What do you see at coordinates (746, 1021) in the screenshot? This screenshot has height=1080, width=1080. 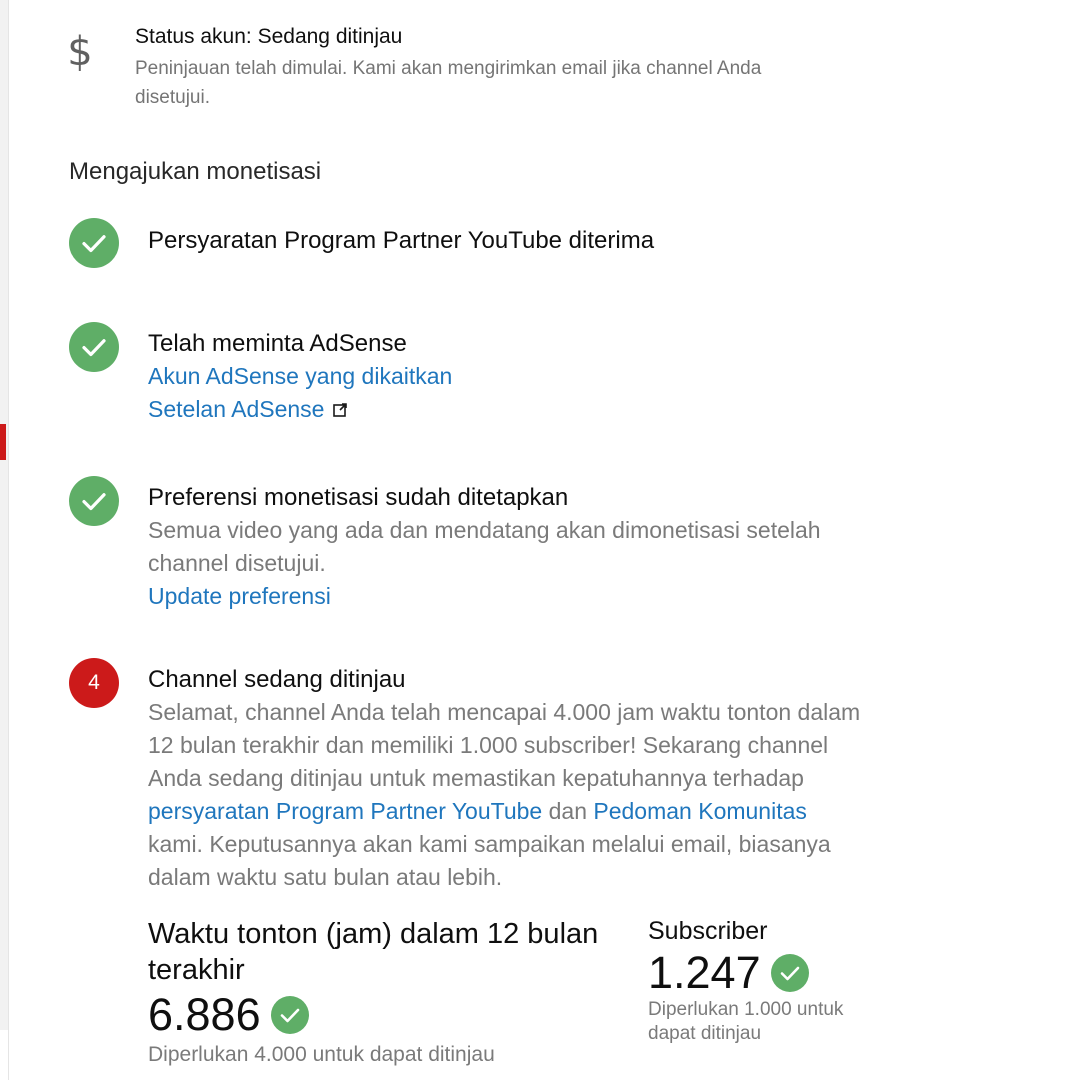 I see `subscriber-requirement: Diperlukan 1.000 untuk dapat ditinjau` at bounding box center [746, 1021].